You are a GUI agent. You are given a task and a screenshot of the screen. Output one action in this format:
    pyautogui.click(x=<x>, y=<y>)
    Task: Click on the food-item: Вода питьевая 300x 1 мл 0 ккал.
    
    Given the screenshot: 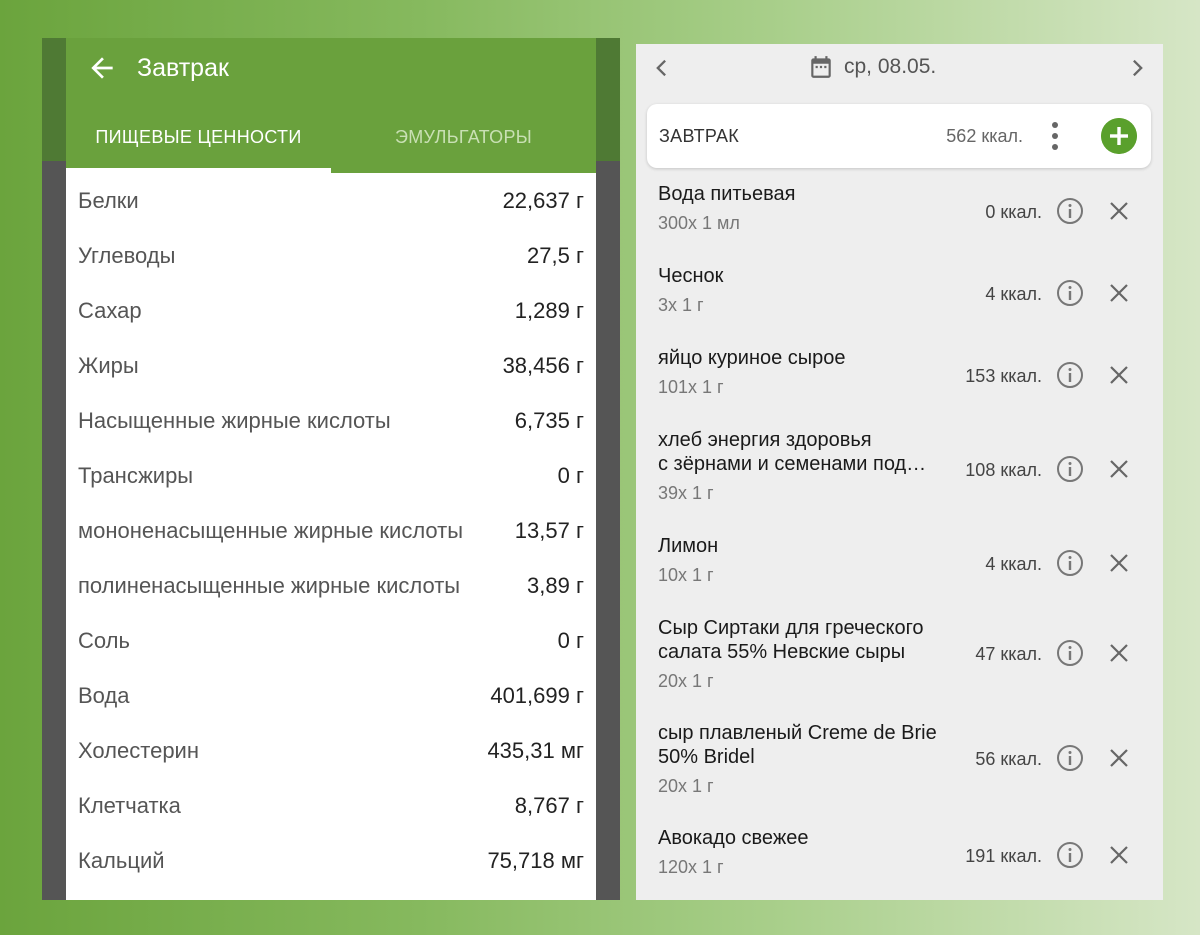 What is the action you would take?
    pyautogui.click(x=903, y=217)
    